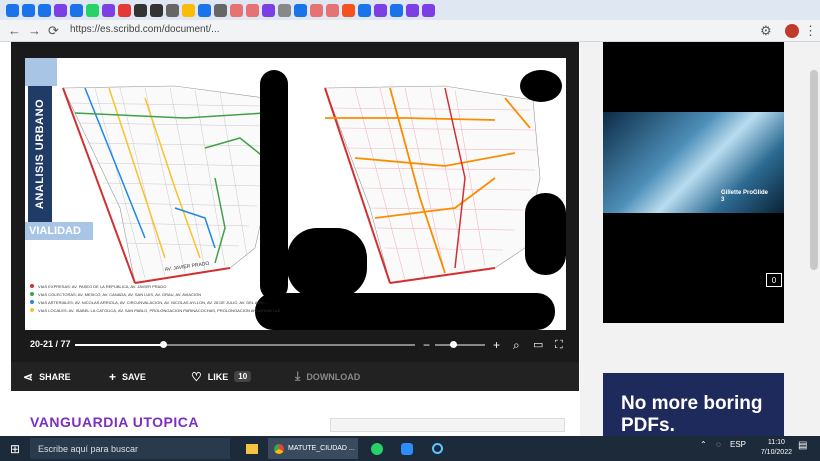 The width and height of the screenshot is (820, 461). What do you see at coordinates (516, 345) in the screenshot?
I see `search-icon: ⌕` at bounding box center [516, 345].